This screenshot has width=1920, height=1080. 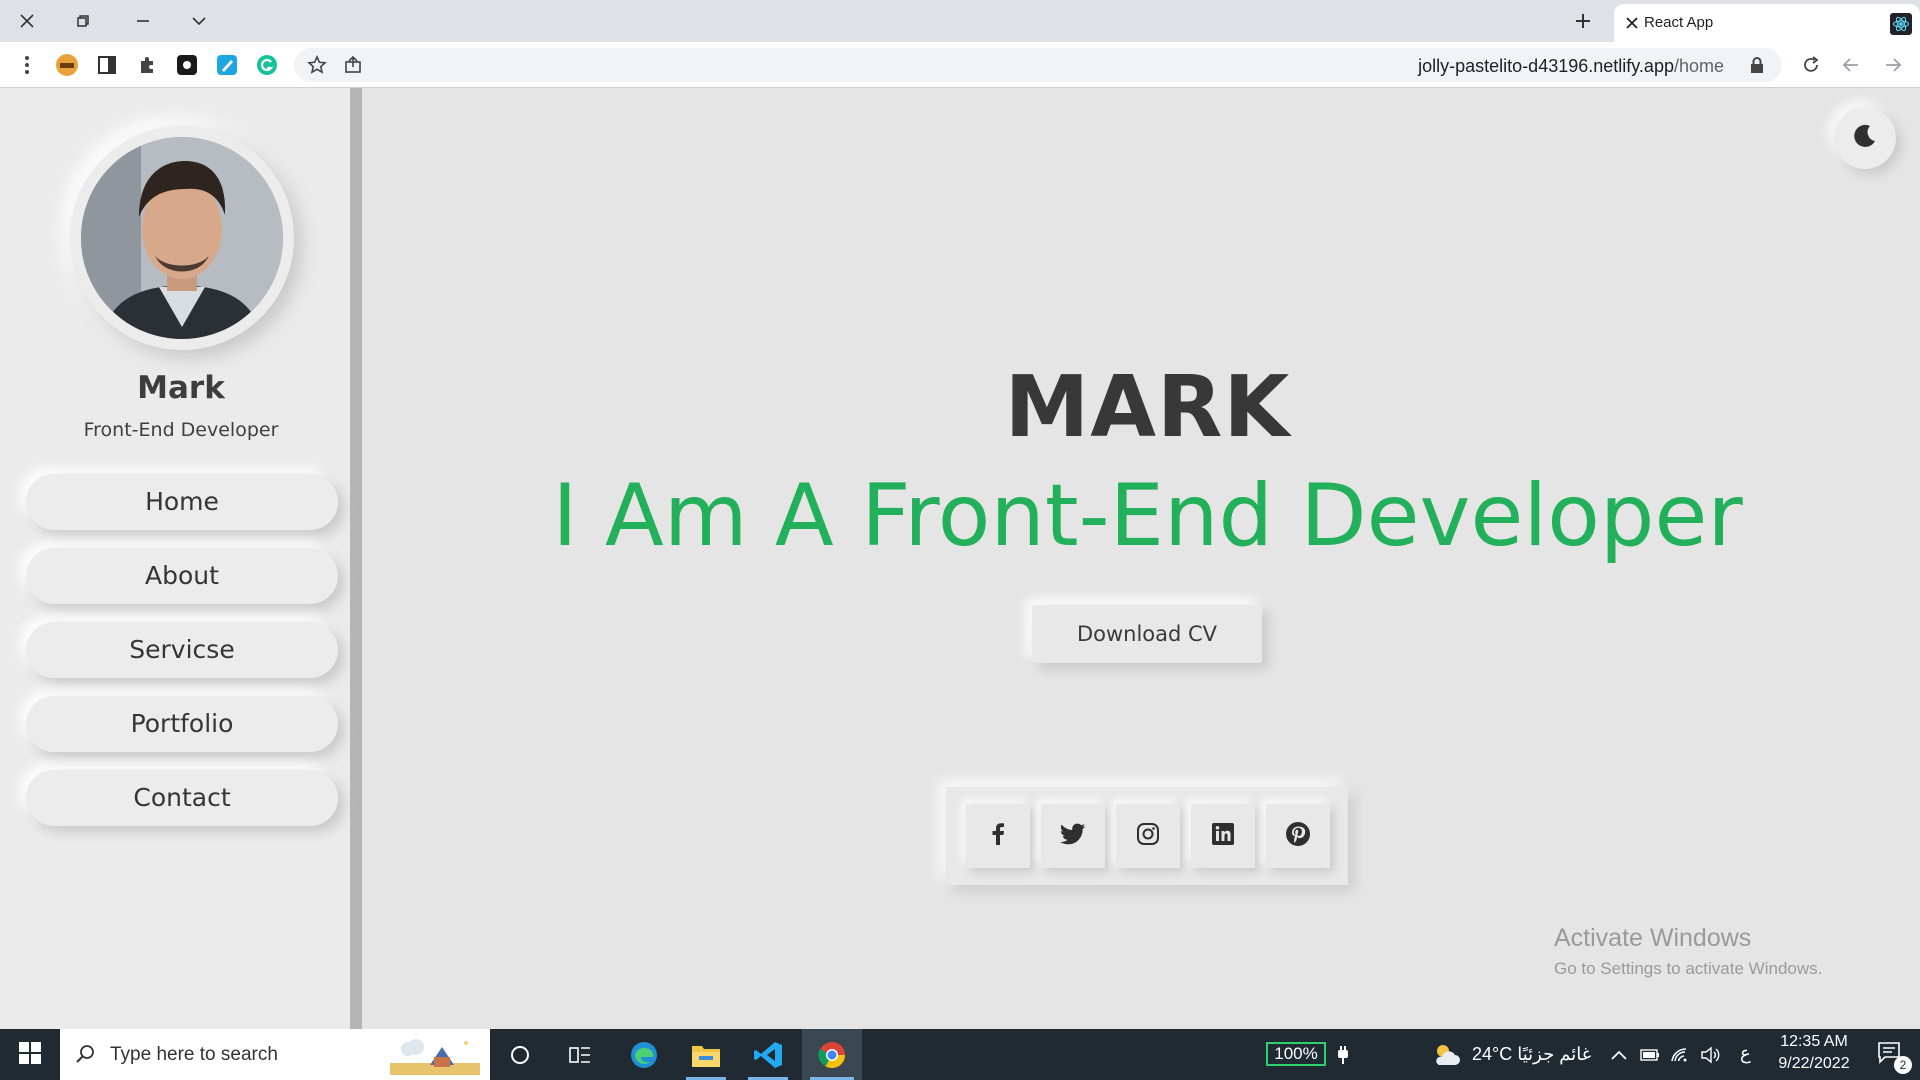 I want to click on charging-plug-icon, so click(x=1343, y=1054).